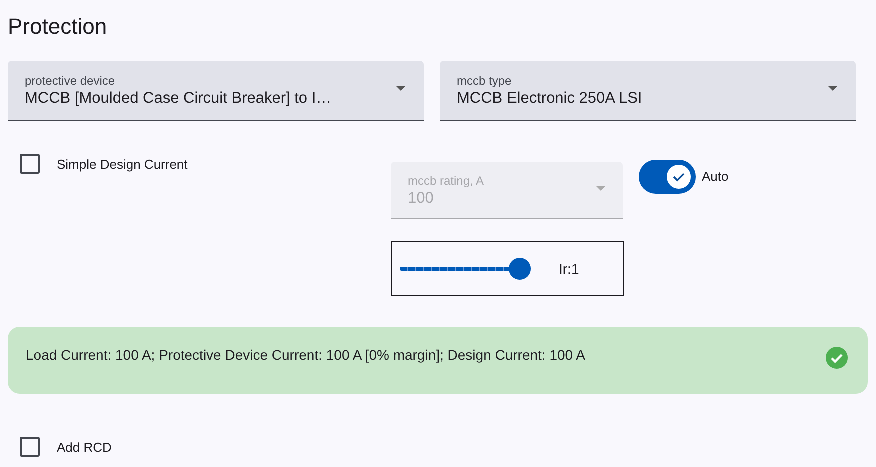 This screenshot has height=467, width=876. I want to click on check-circle-icon, so click(837, 358).